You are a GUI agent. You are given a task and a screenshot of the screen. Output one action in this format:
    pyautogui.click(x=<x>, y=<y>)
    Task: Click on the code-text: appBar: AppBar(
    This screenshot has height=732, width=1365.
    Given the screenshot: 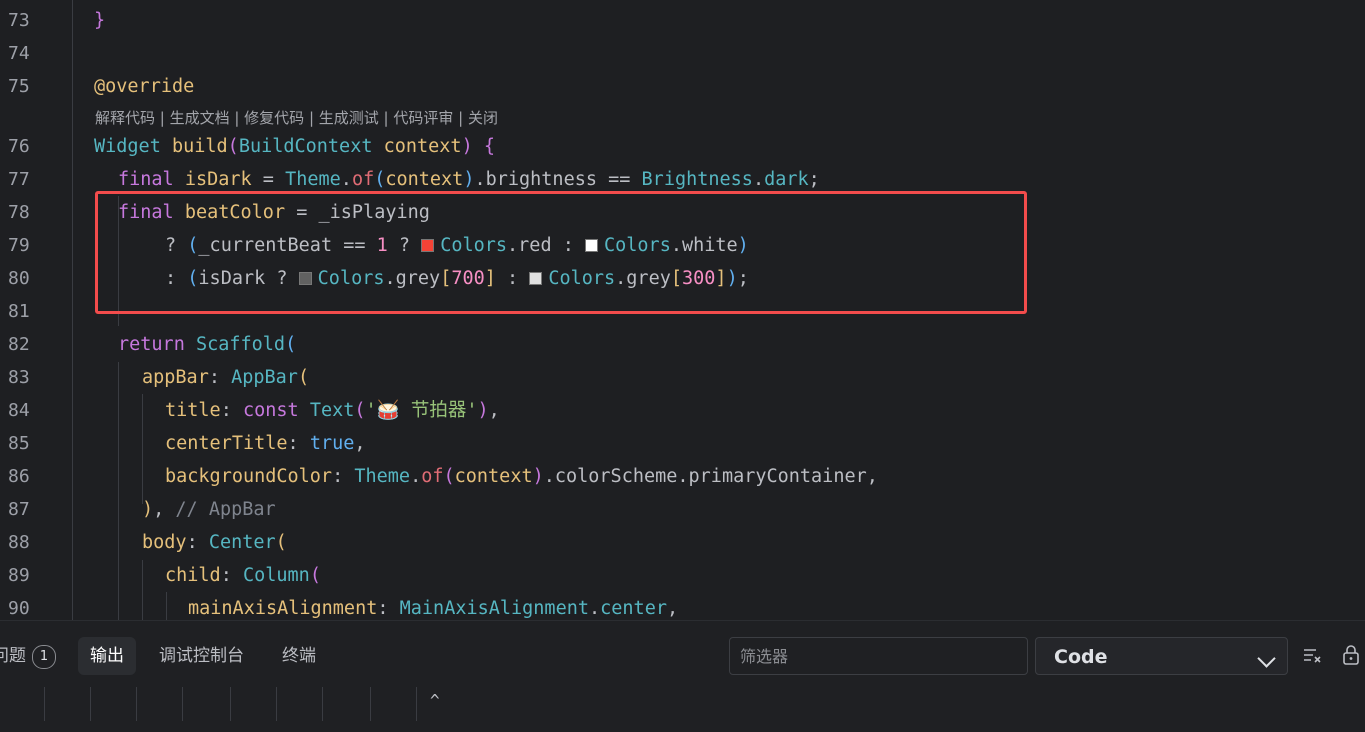 What is the action you would take?
    pyautogui.click(x=225, y=377)
    